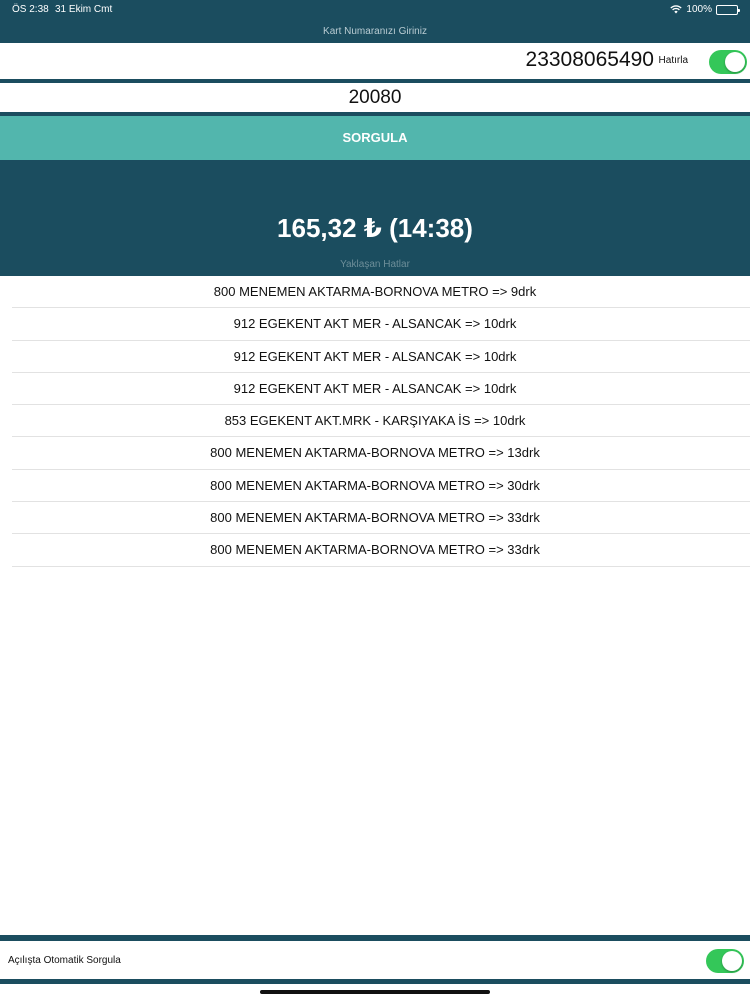  Describe the element at coordinates (375, 31) in the screenshot. I see `card-number-prompt: Kart Numaranızı Giriniz` at that location.